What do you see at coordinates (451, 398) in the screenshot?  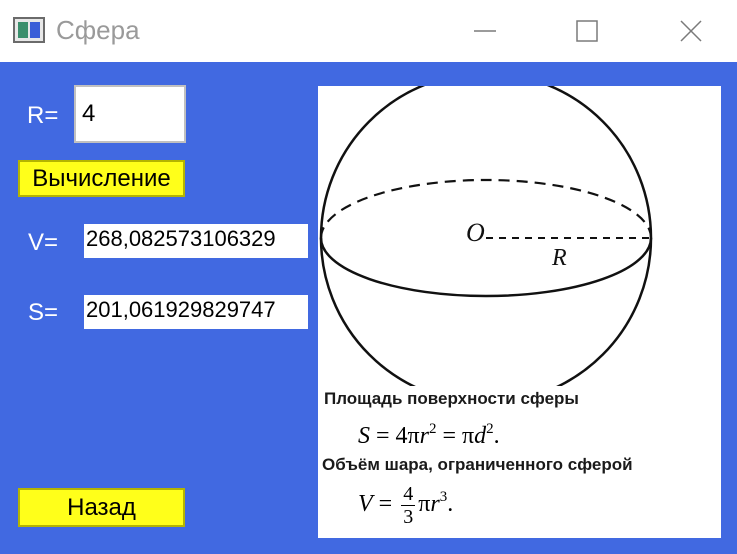 I see `surface-area-caption: Площадь поверхности сферы` at bounding box center [451, 398].